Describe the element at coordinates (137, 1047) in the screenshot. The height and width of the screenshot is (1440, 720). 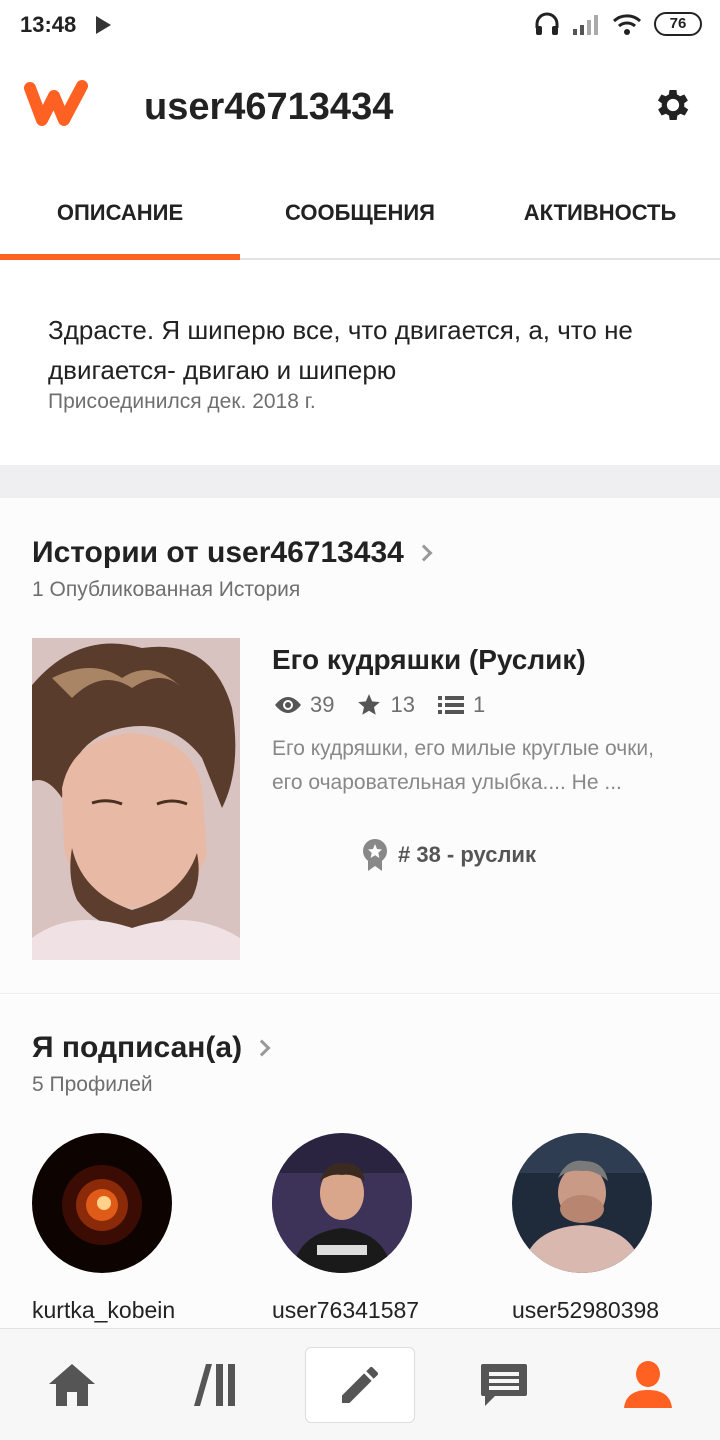
I see `following-title: Я подписан(а)` at that location.